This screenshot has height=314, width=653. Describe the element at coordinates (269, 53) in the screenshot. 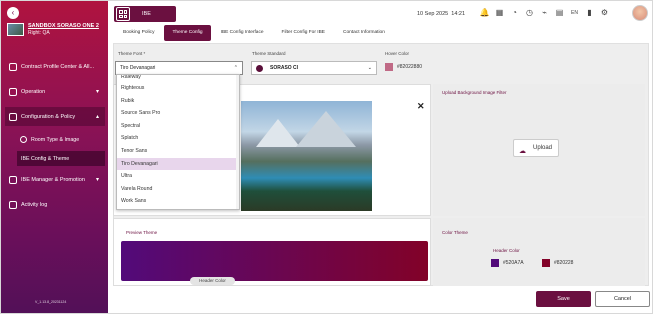

I see `theme-standard-label: Theme Standard` at that location.